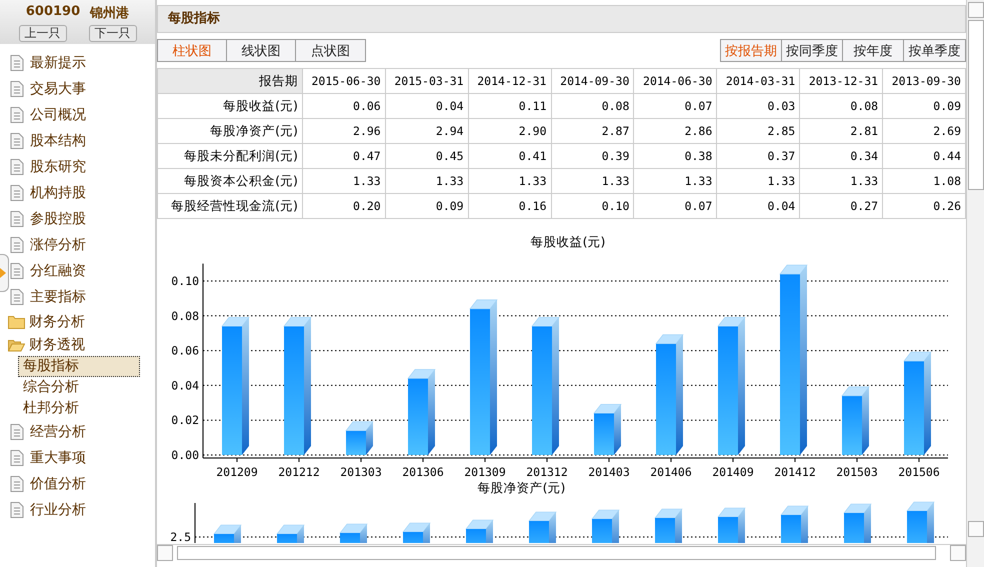 Image resolution: width=984 pixels, height=567 pixels. Describe the element at coordinates (4, 273) in the screenshot. I see `collapse-handle` at that location.